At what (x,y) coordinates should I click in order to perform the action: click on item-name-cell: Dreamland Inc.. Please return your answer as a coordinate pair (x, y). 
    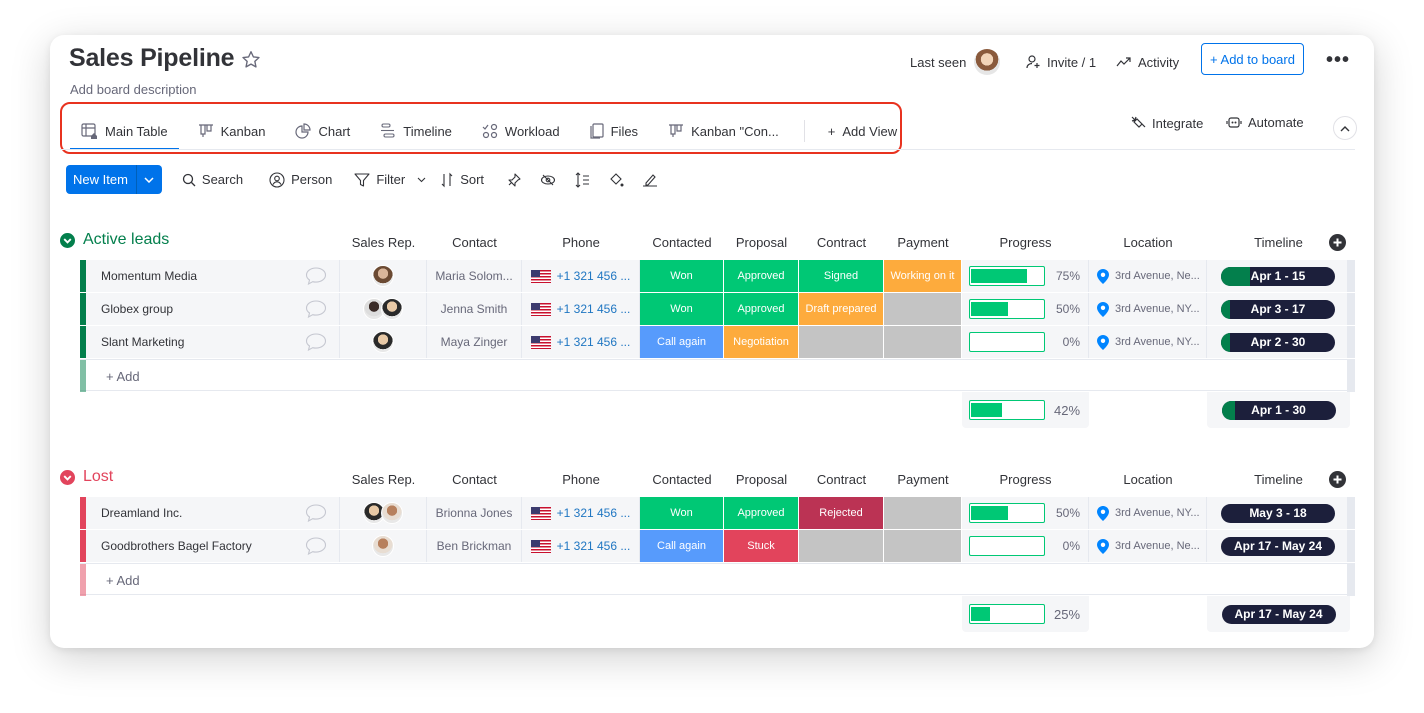
    Looking at the image, I should click on (213, 513).